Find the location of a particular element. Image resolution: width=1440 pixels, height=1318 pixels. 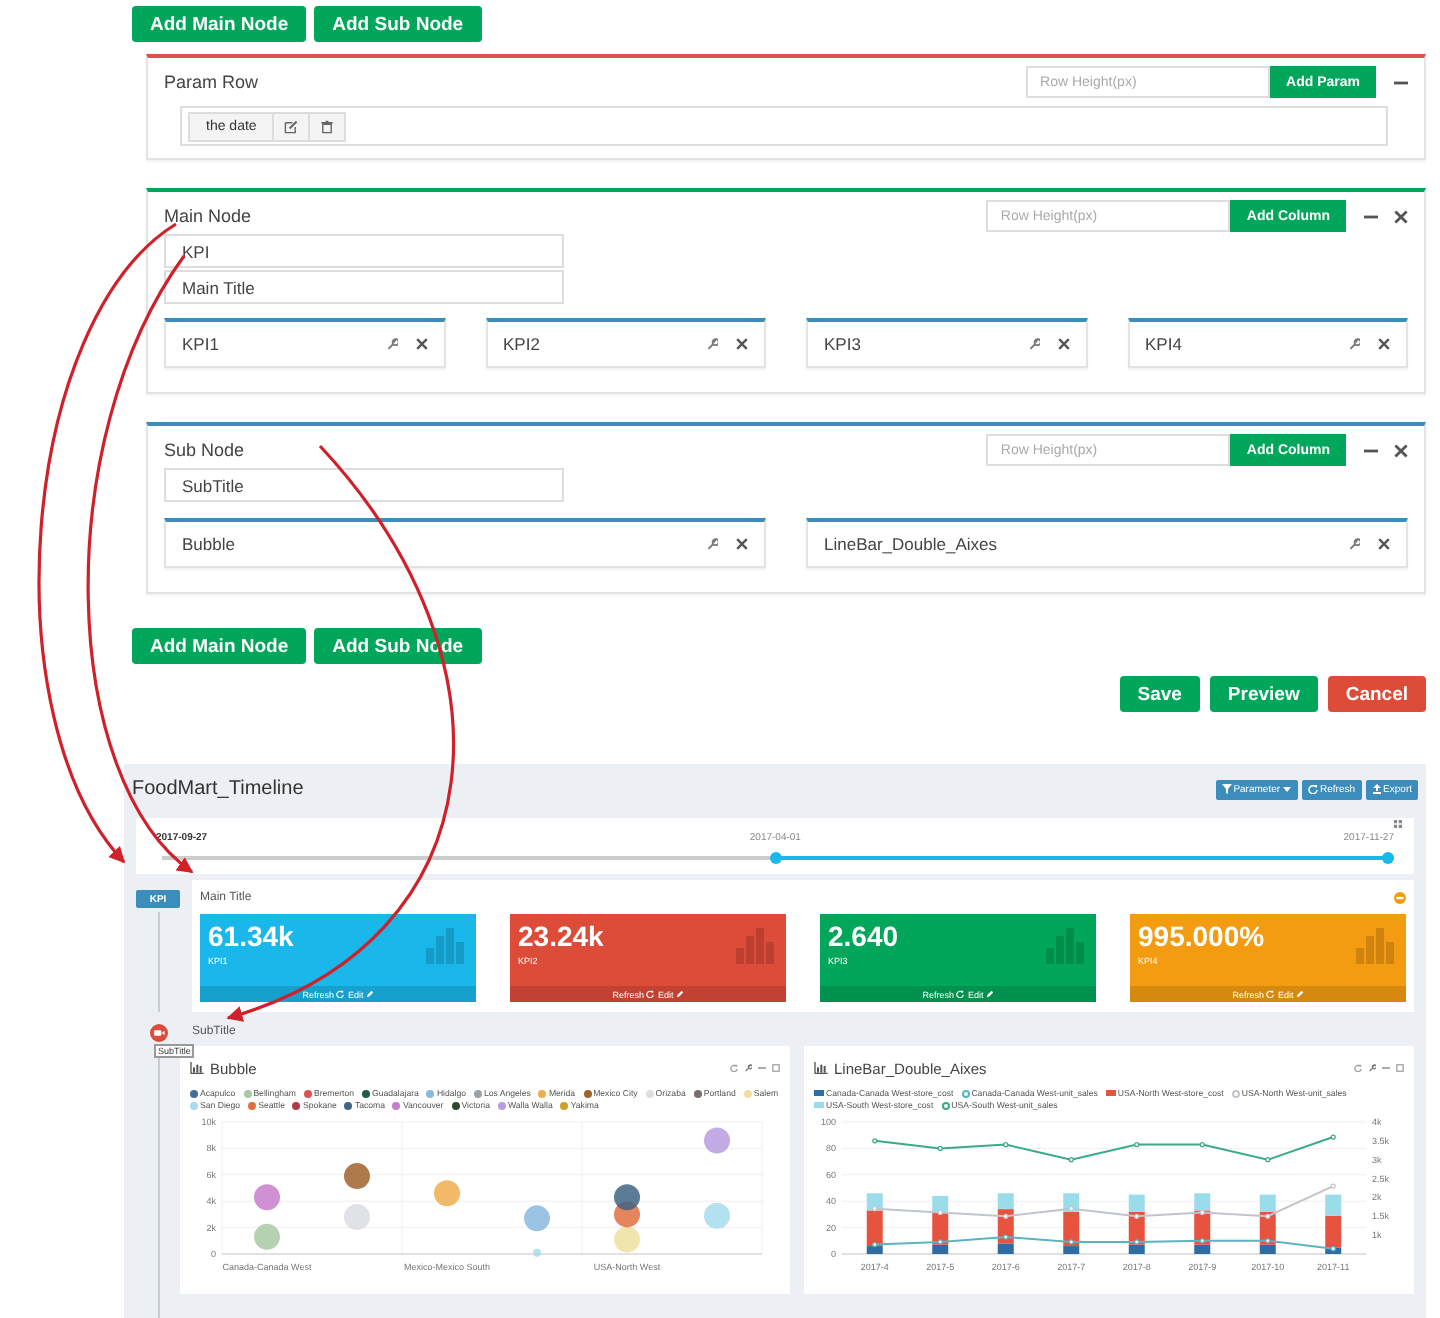

kpi-value: 23.24k is located at coordinates (561, 936).